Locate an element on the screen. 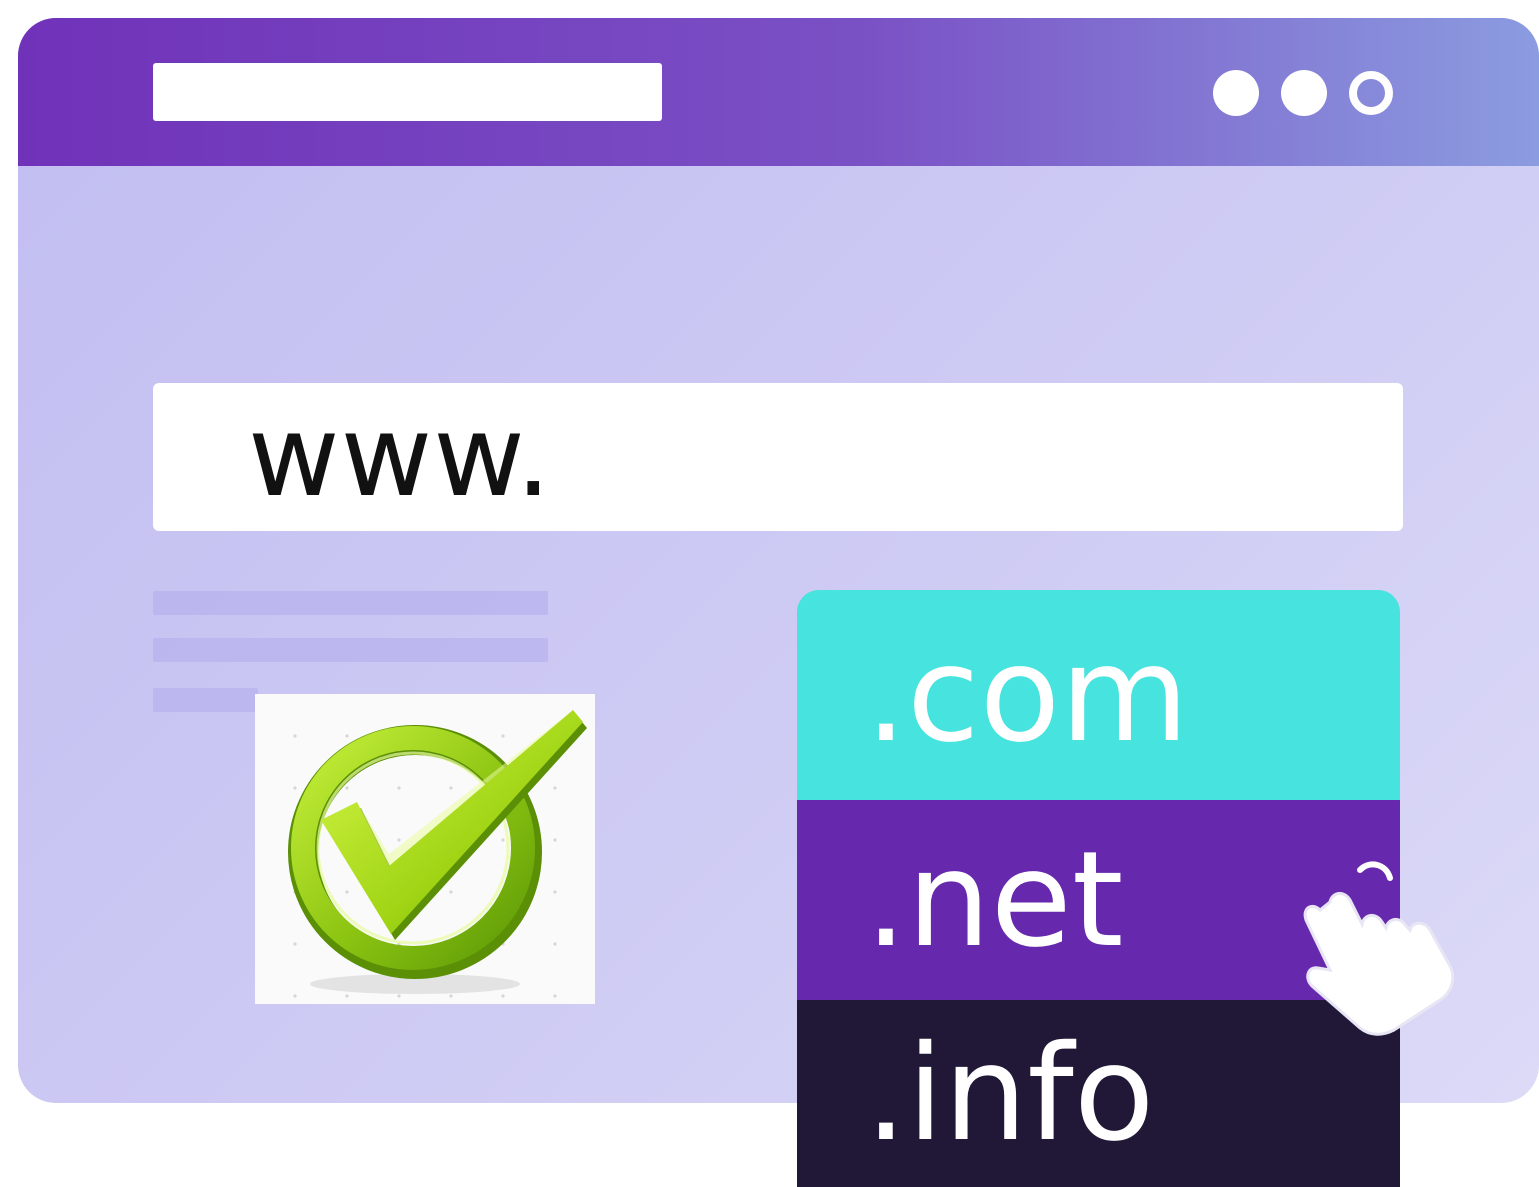 The height and width of the screenshot is (1187, 1539). address-text: www. is located at coordinates (400, 457).